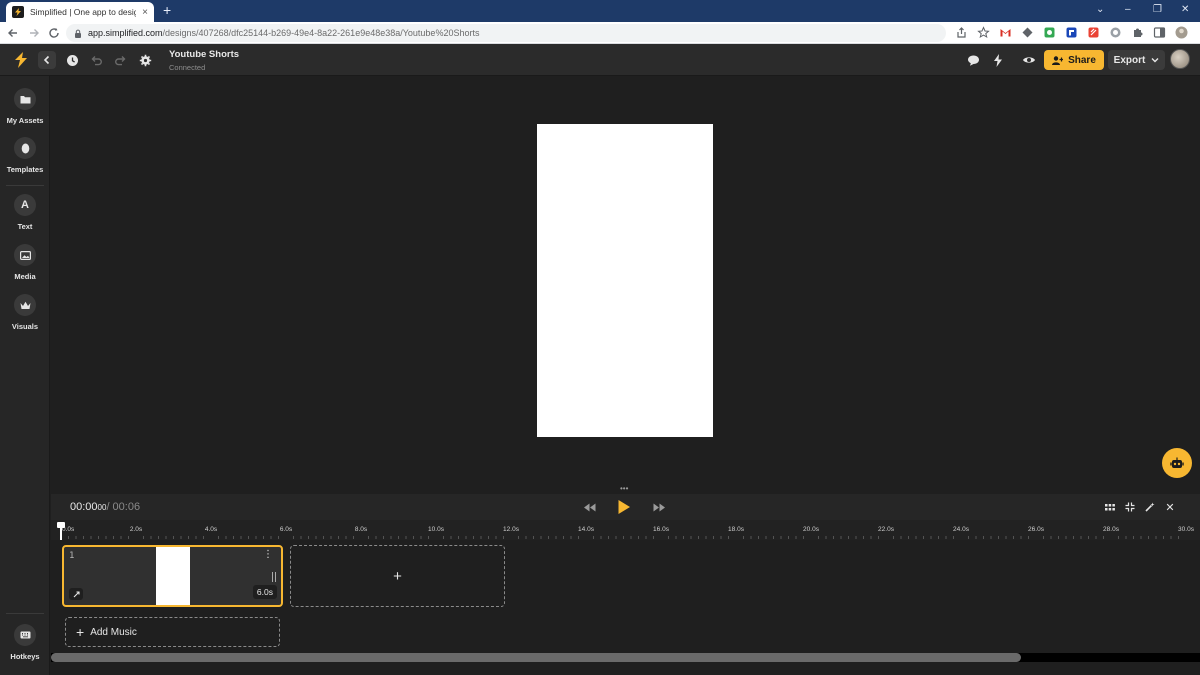  I want to click on extension-red-icon, so click(1093, 32).